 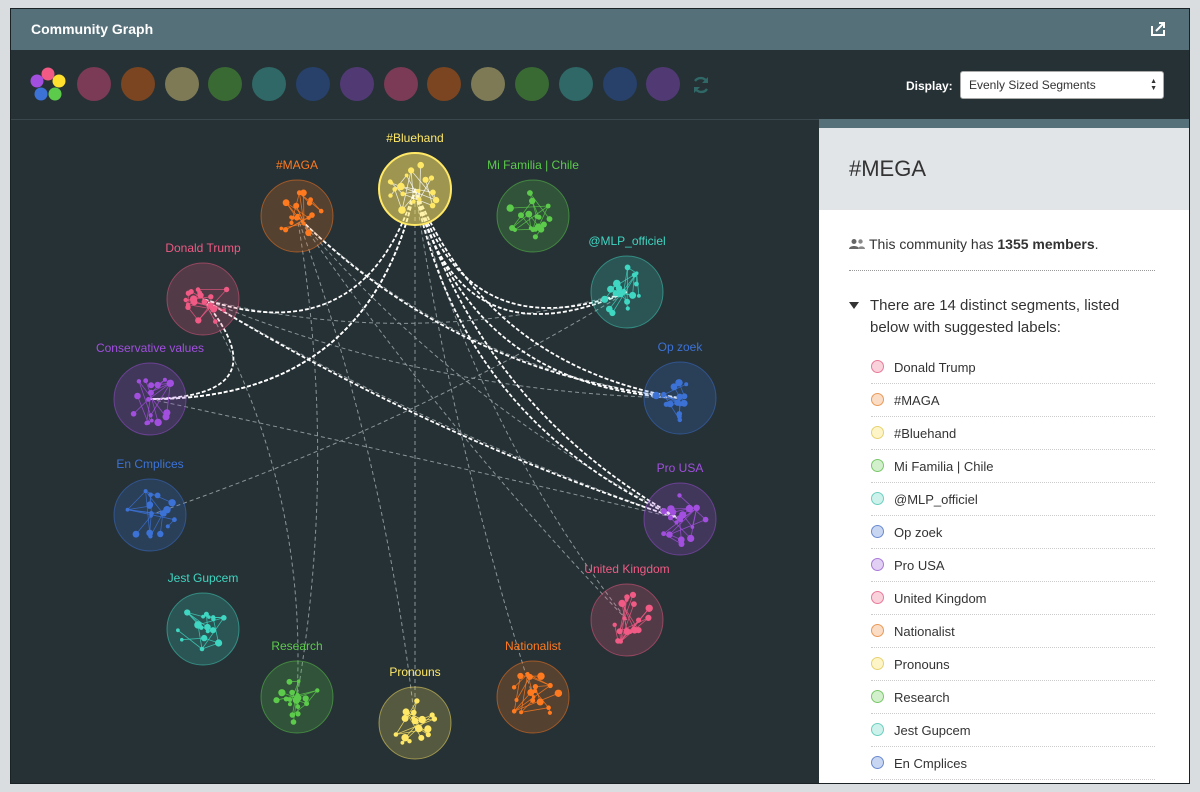 I want to click on community-name: #MEGA, so click(x=888, y=168).